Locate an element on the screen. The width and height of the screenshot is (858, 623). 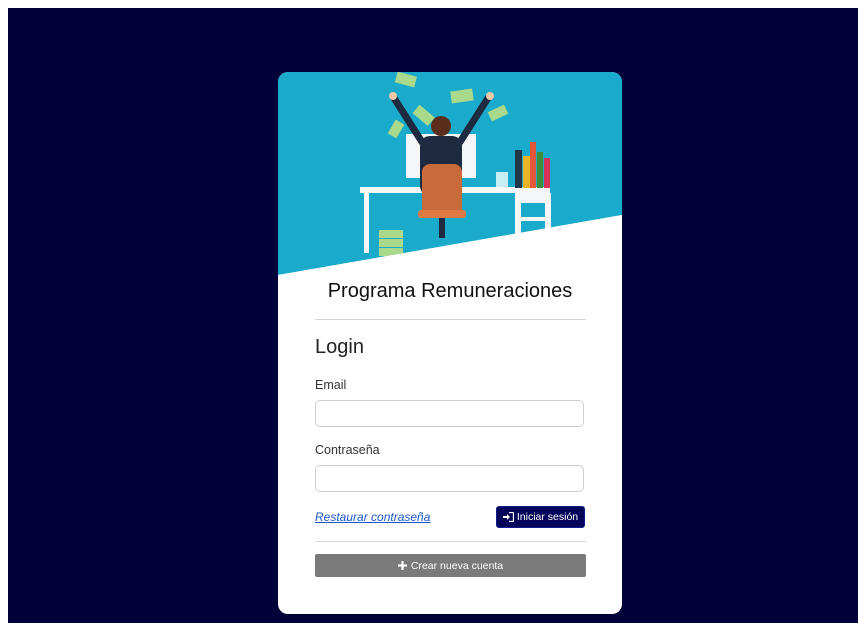
plus-icon is located at coordinates (402, 565).